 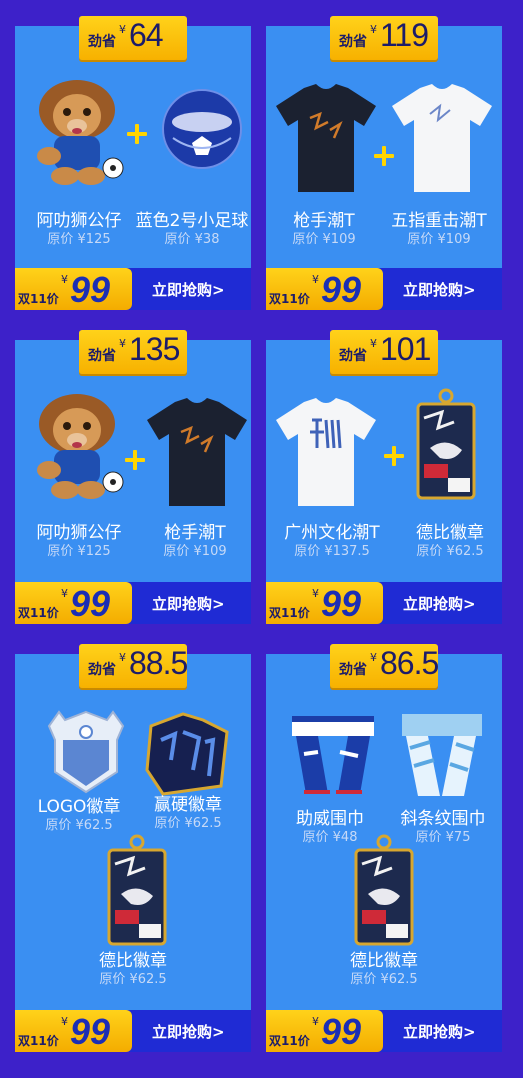 I want to click on savings-tag: 劲省 ¥ 101, so click(x=384, y=352).